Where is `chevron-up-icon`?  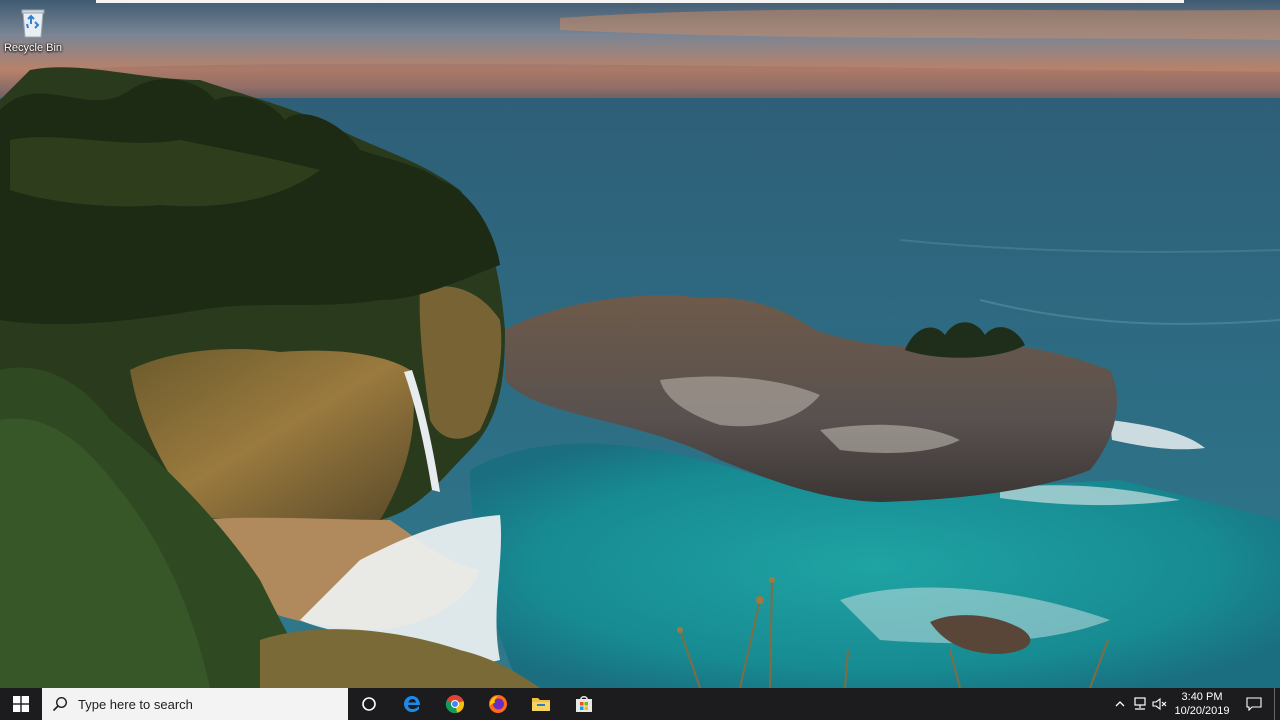 chevron-up-icon is located at coordinates (1120, 704).